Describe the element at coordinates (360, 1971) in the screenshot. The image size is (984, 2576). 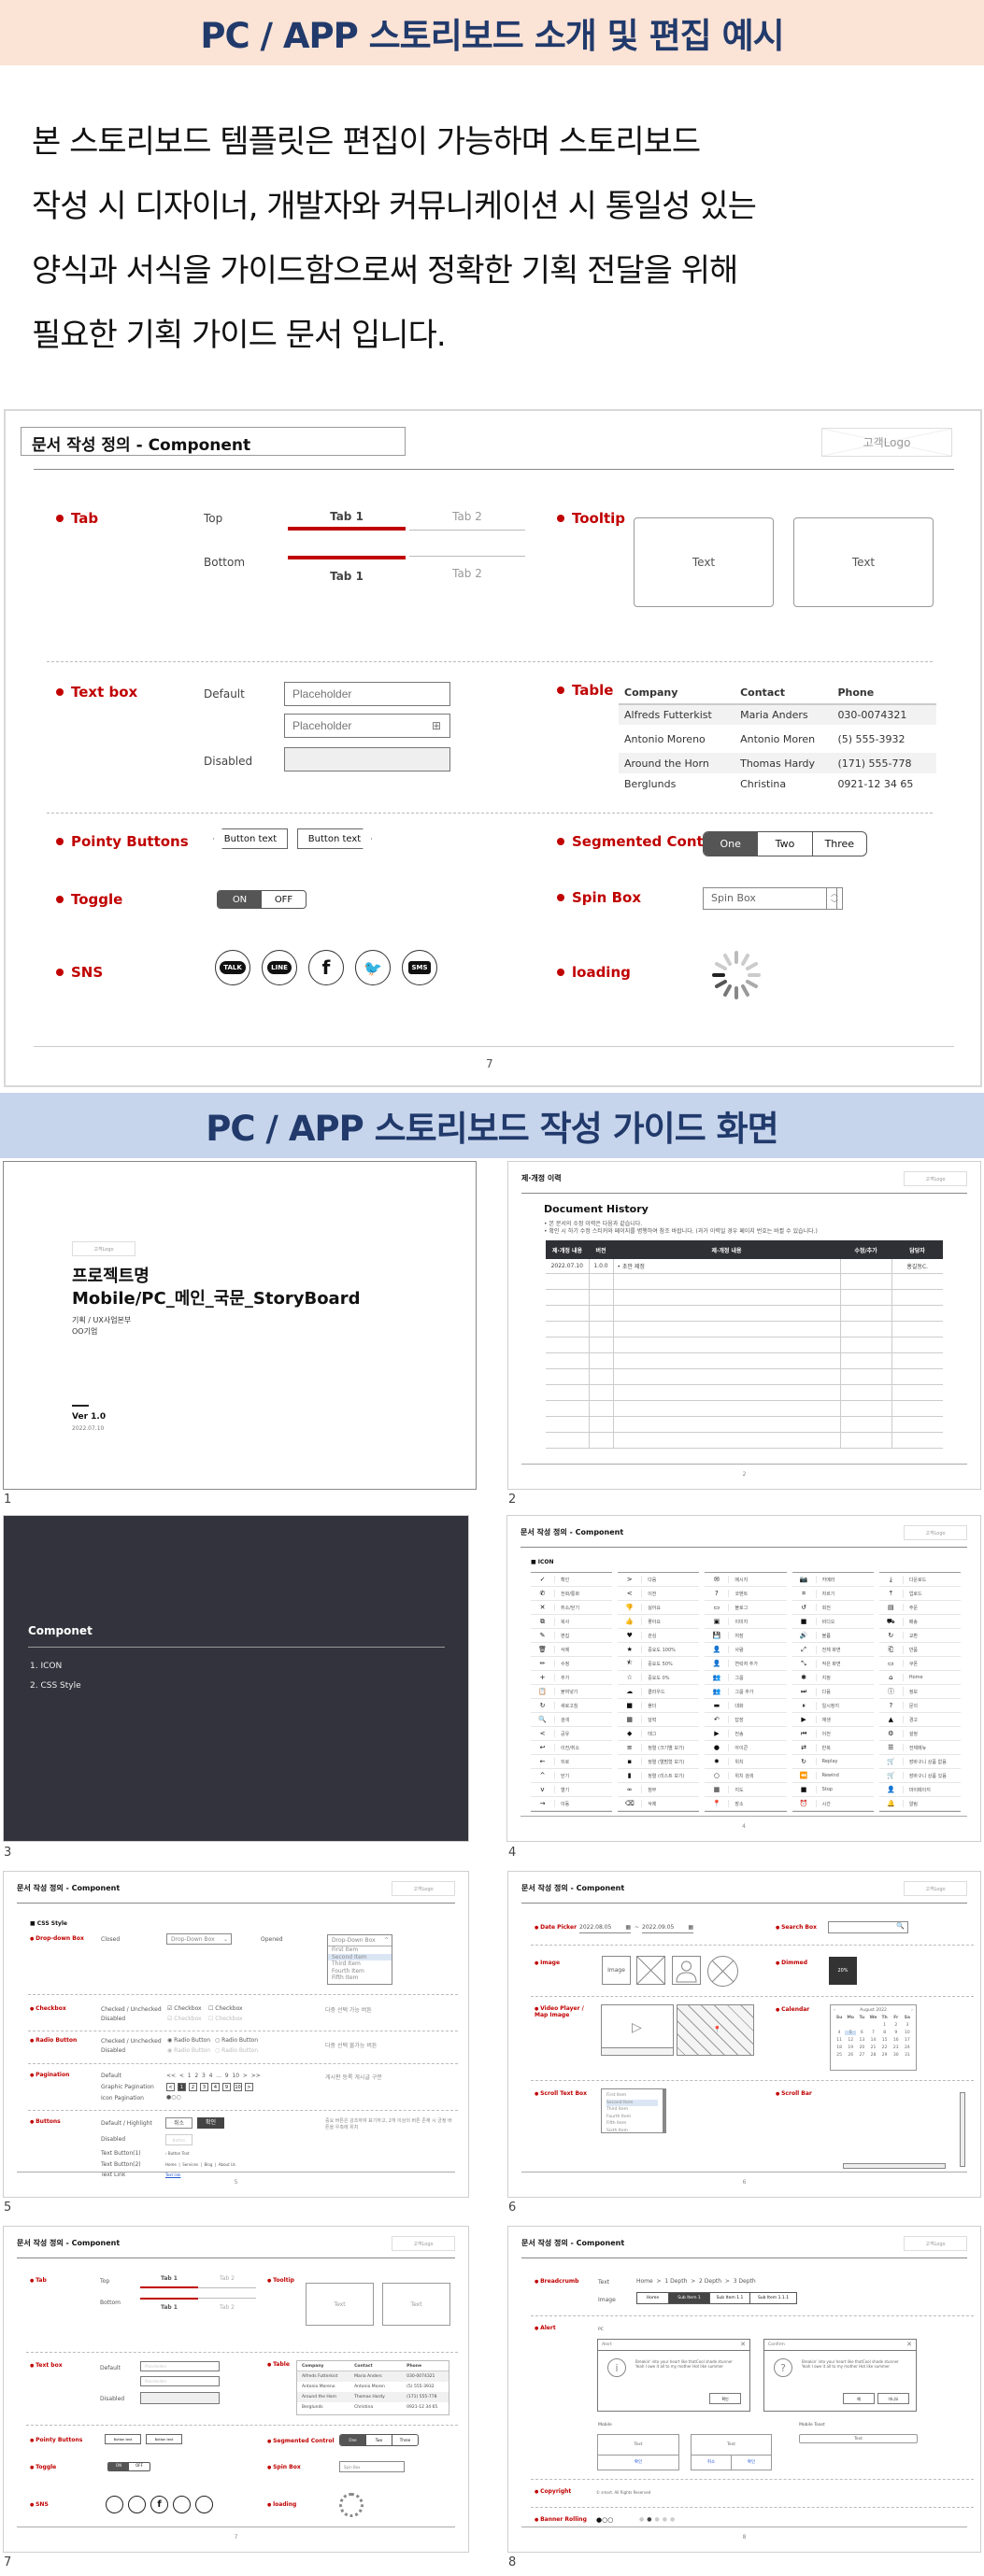
I see `dropdown-option: Fourth Item` at that location.